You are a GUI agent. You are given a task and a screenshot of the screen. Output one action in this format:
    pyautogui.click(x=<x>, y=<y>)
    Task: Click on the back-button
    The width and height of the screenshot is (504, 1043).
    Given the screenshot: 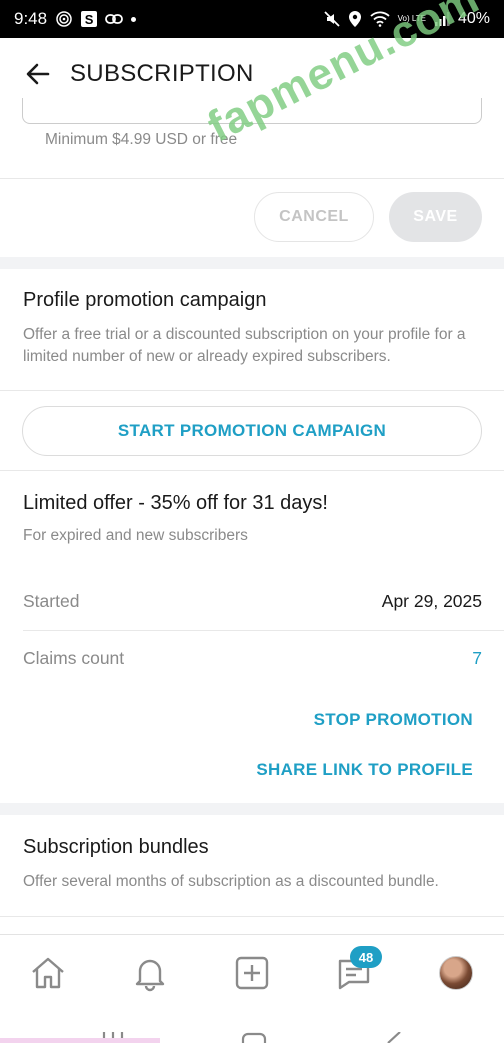 What is the action you would take?
    pyautogui.click(x=38, y=74)
    